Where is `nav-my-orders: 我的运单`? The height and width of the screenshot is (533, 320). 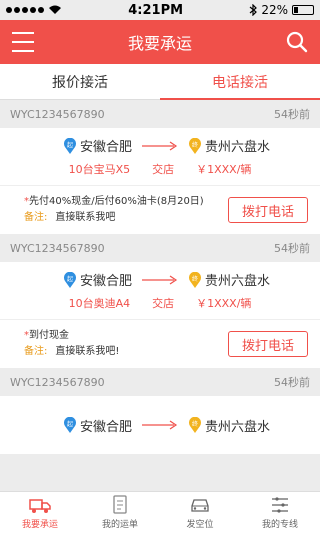
nav-my-orders: 我的运单 is located at coordinates (120, 512).